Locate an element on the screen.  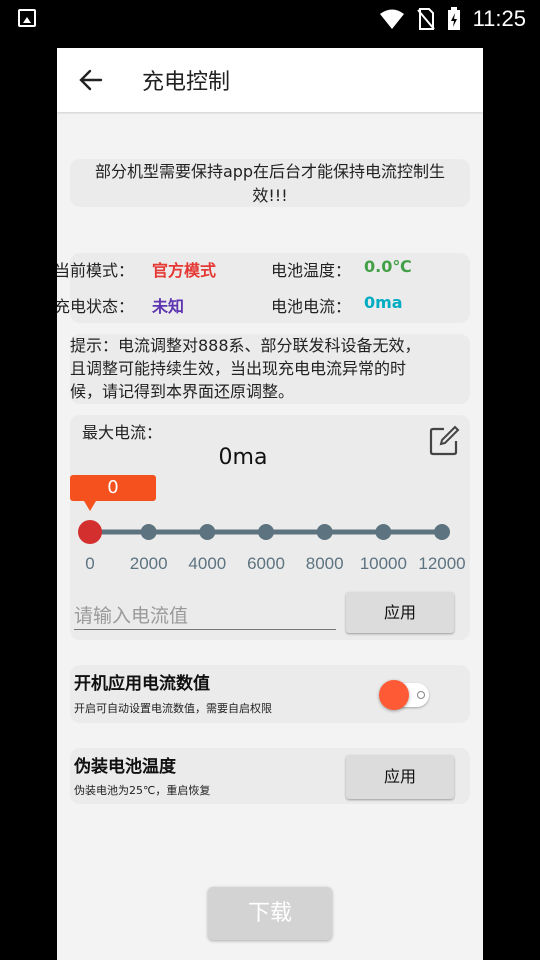
status-bar: 11:25 is located at coordinates (270, 18).